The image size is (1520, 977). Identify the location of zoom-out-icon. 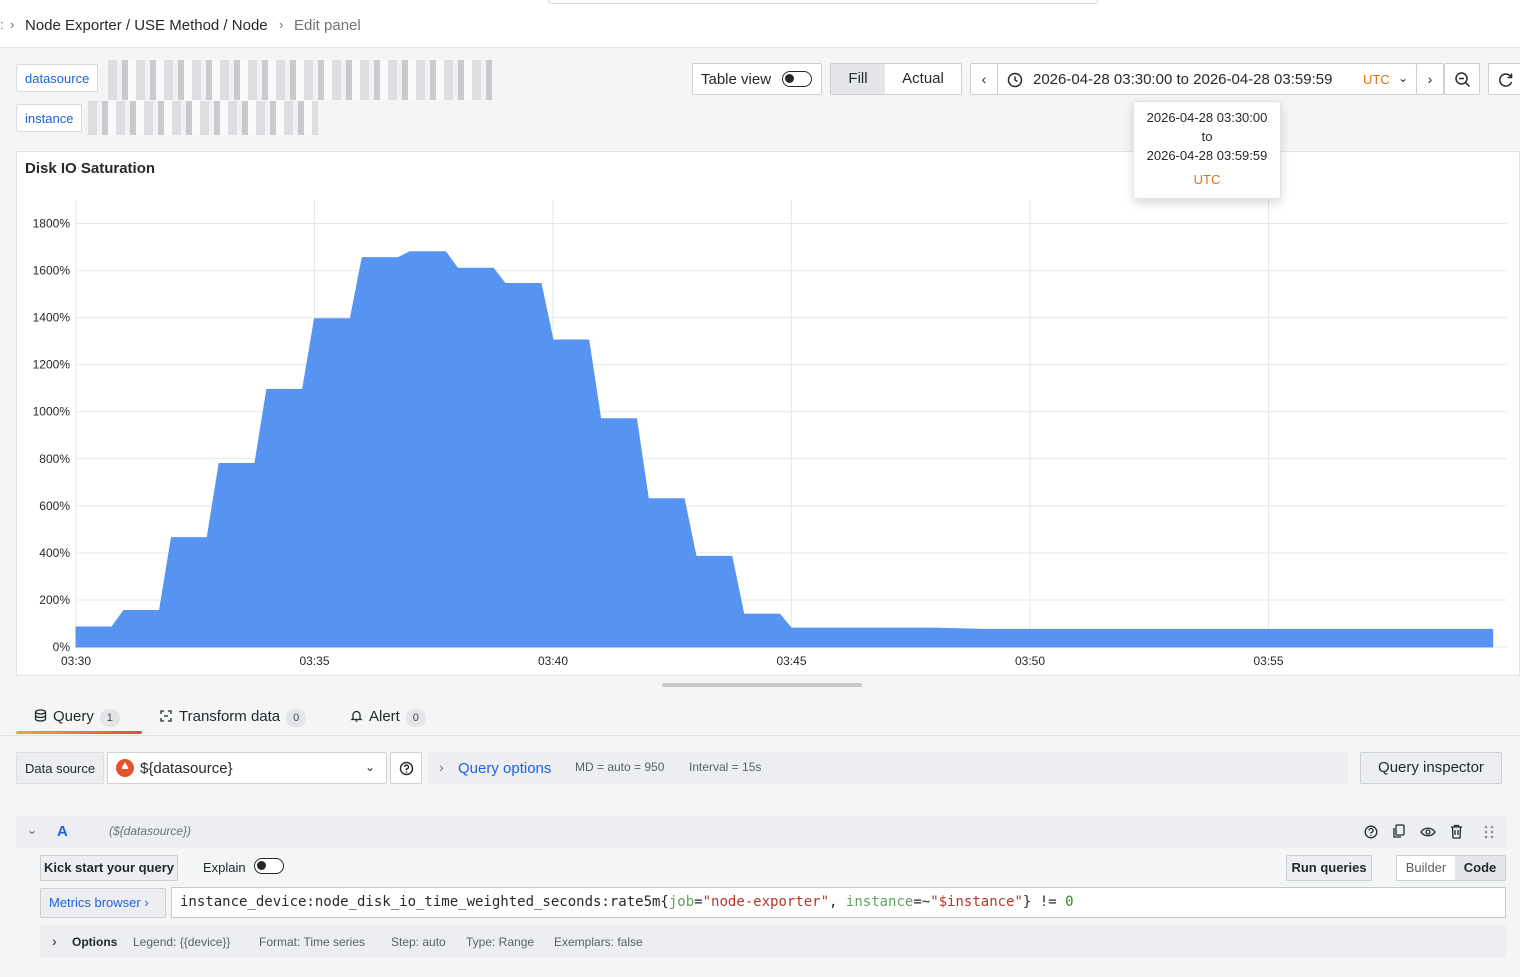
(1463, 80).